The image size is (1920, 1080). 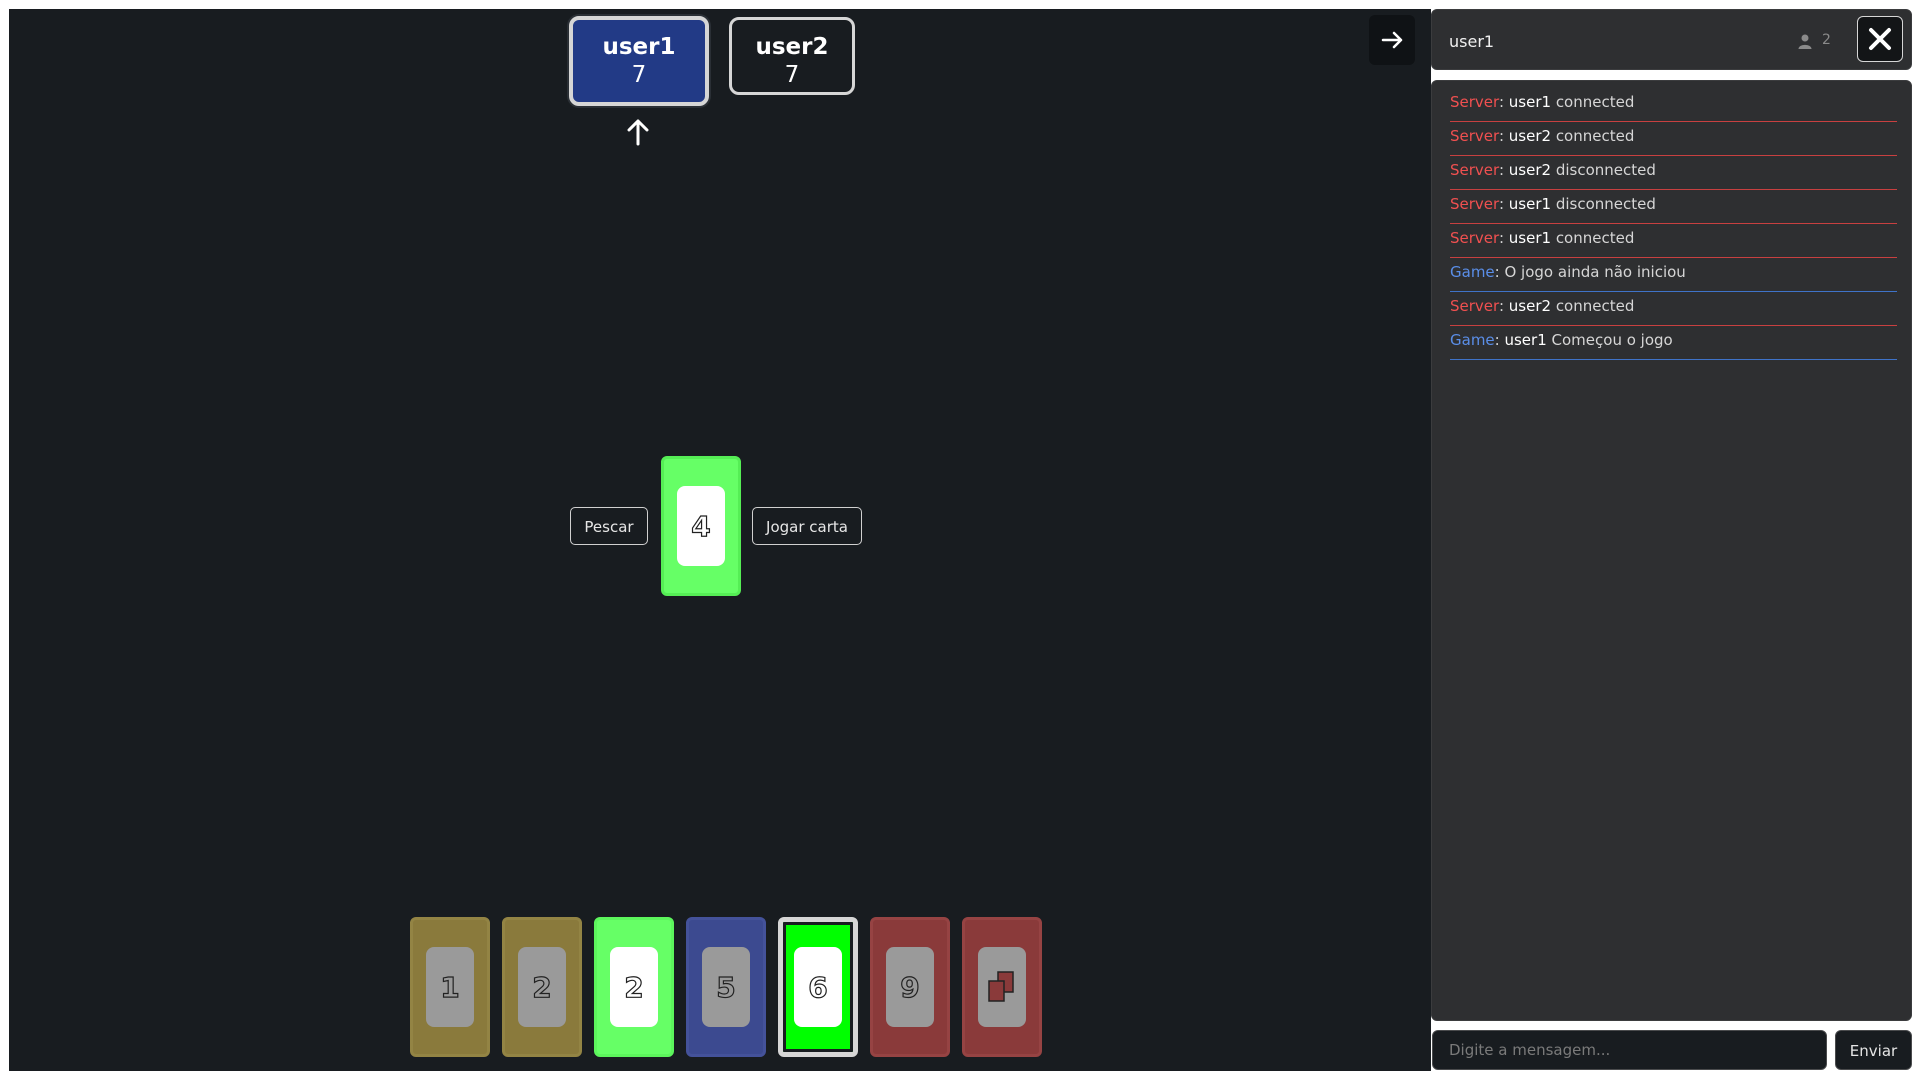 I want to click on turn-indicator-arrow-icon, so click(x=638, y=132).